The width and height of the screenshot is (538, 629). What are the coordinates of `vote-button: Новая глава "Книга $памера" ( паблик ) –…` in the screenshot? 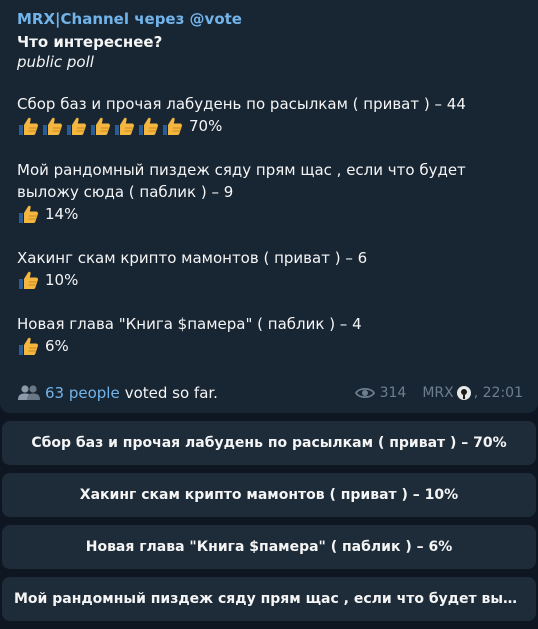 It's located at (269, 547).